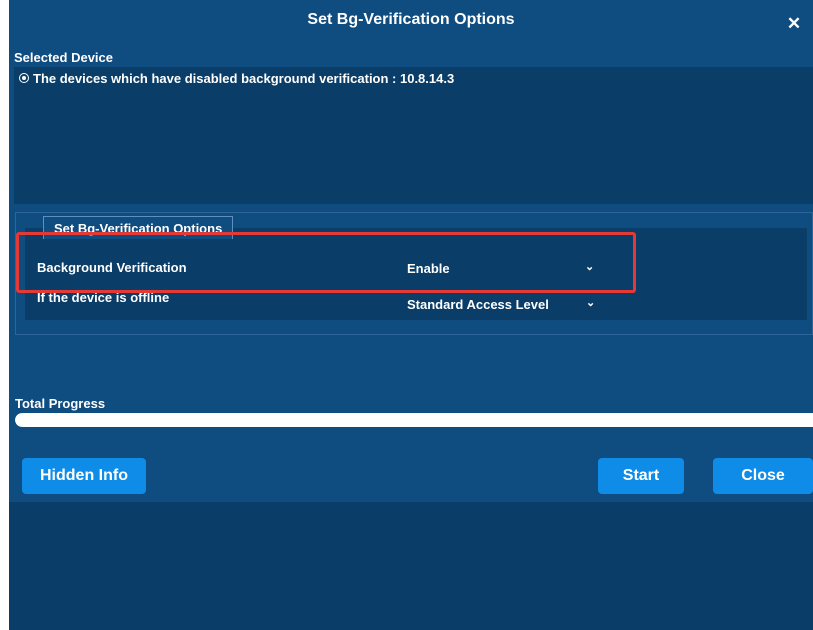  I want to click on dialog-titlebar: Set Bg-Verification Options, so click(411, 22).